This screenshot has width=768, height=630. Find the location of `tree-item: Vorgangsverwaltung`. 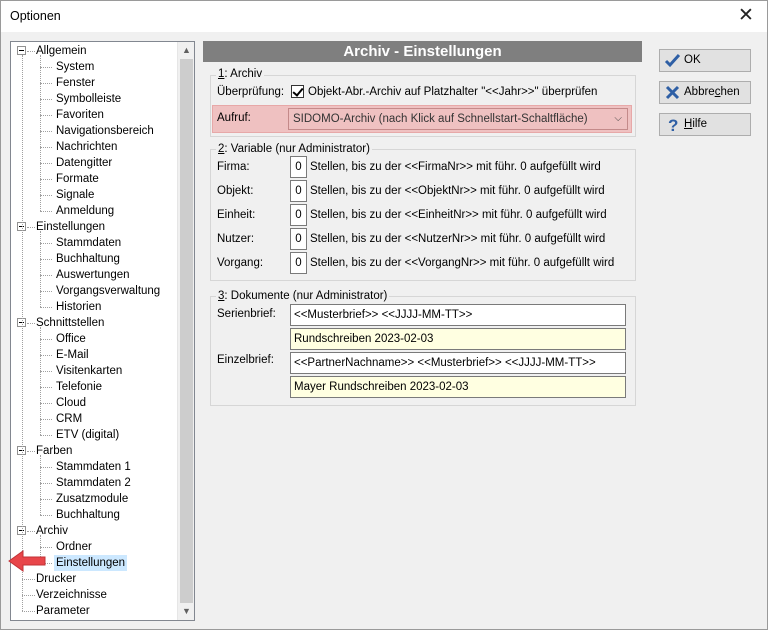

tree-item: Vorgangsverwaltung is located at coordinates (108, 291).